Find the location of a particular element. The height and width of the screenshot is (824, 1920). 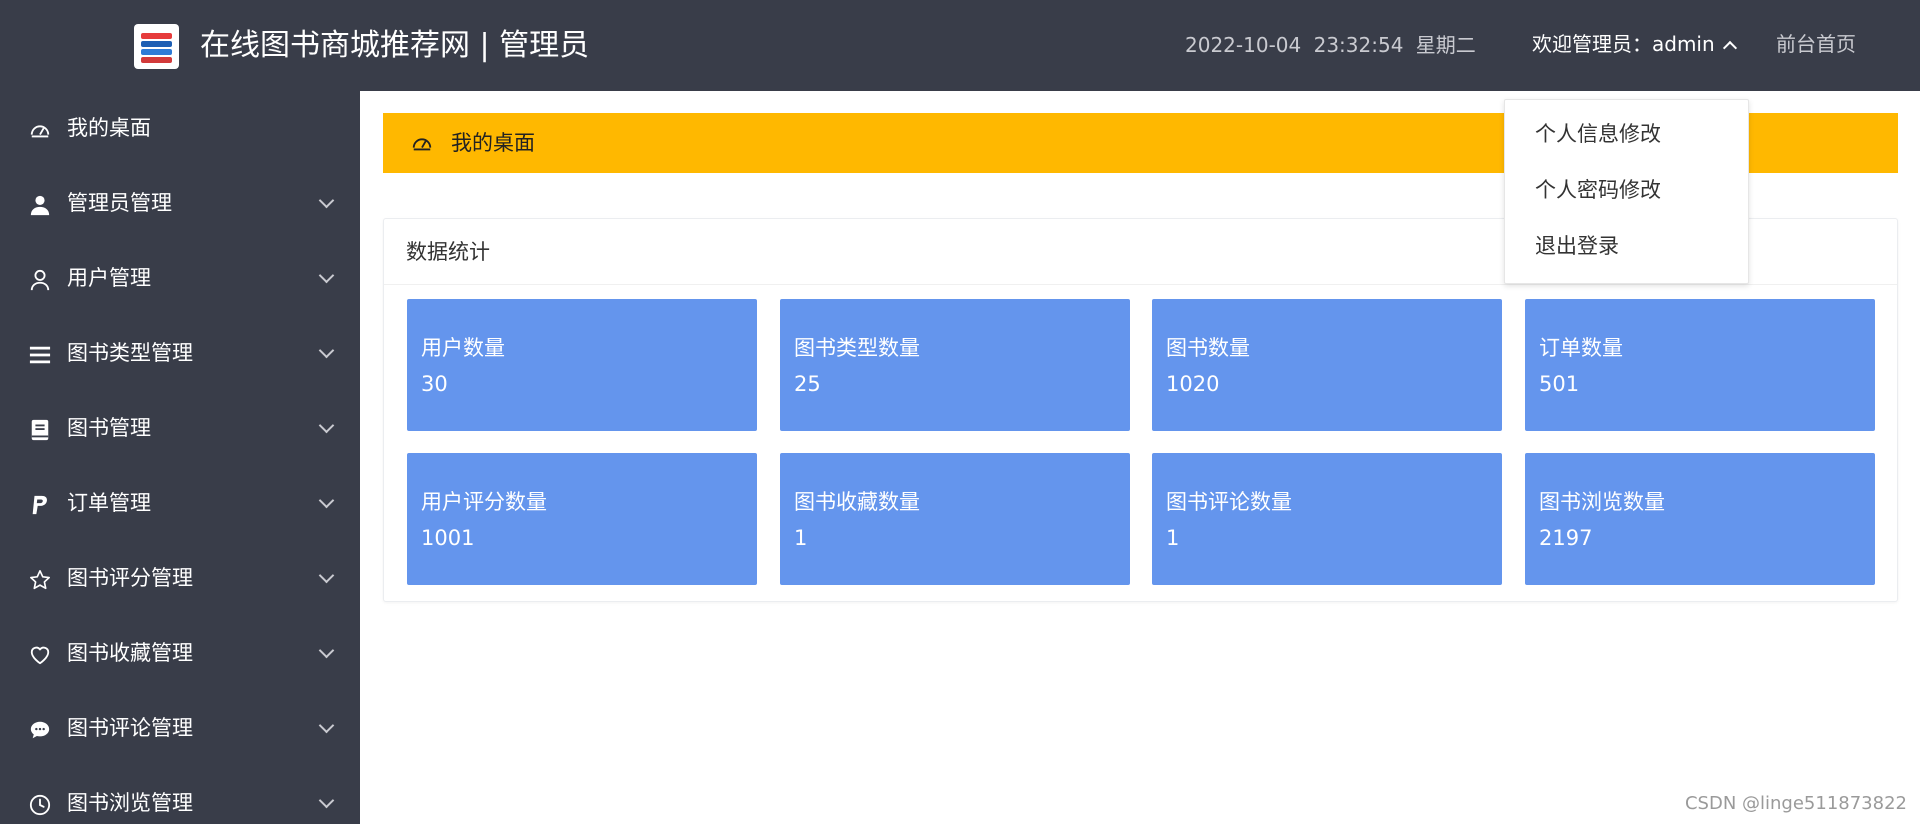

sidebar-item-browse-management: 图书浏览管理 is located at coordinates (180, 795).